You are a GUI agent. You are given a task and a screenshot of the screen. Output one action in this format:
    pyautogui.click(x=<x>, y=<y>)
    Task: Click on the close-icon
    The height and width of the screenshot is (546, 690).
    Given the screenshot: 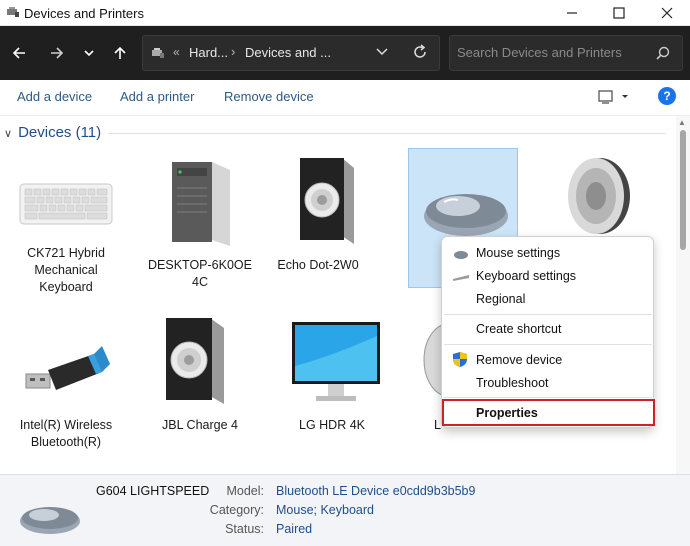 What is the action you would take?
    pyautogui.click(x=667, y=13)
    